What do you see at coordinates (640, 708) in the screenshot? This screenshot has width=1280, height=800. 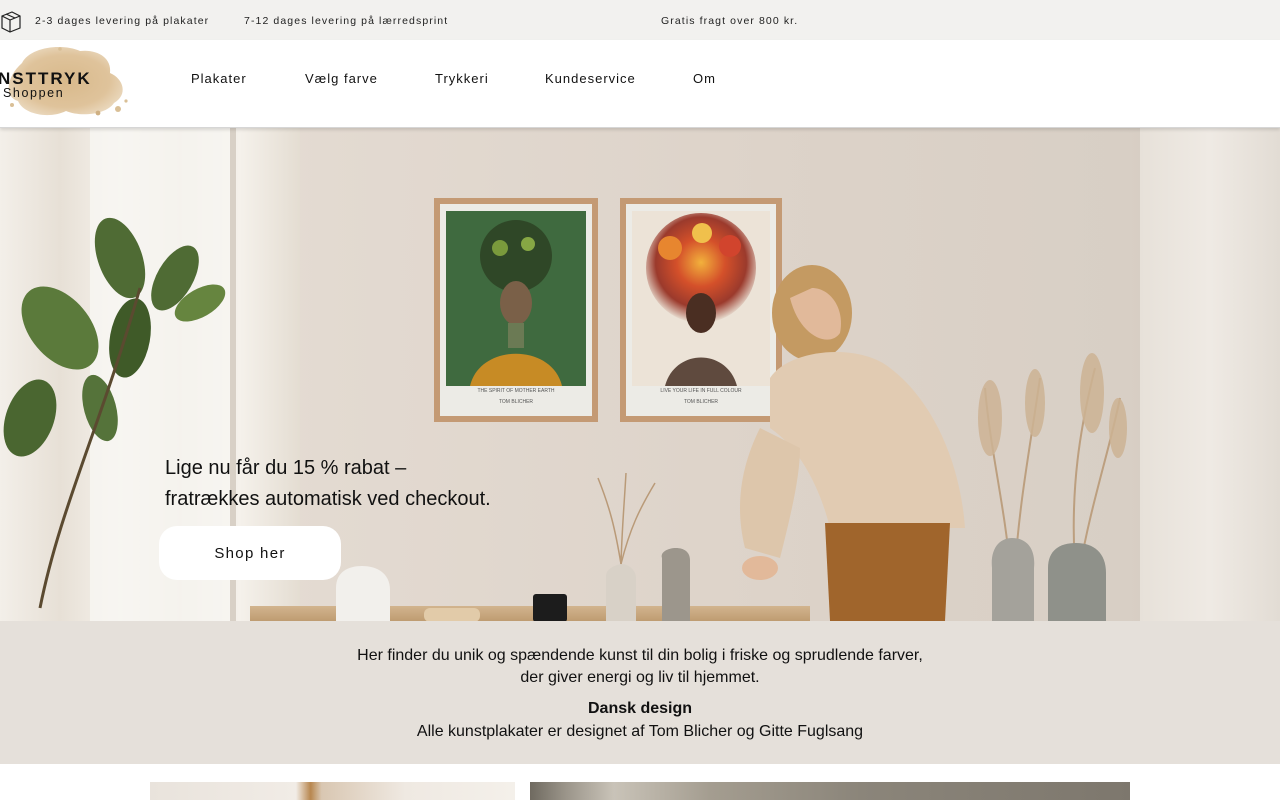 I see `intro-heading: Dansk design` at bounding box center [640, 708].